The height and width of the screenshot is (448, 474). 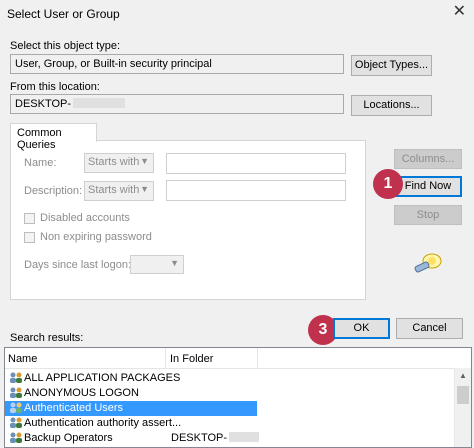 I want to click on scrollbar-thumb, so click(x=463, y=395).